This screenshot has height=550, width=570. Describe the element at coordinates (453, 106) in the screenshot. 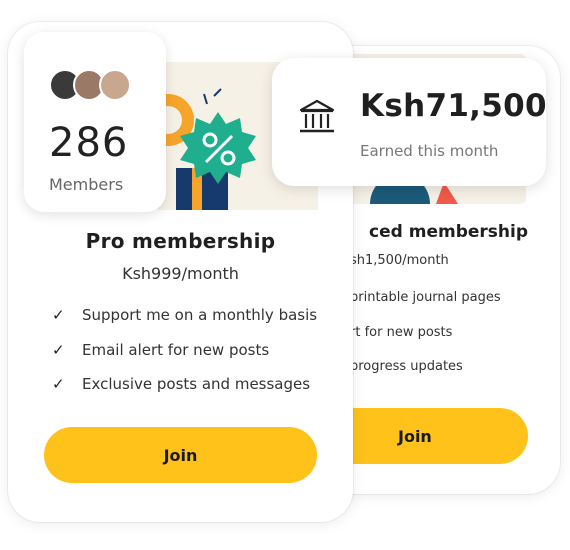

I see `earnings-amount: Ksh71,500` at that location.